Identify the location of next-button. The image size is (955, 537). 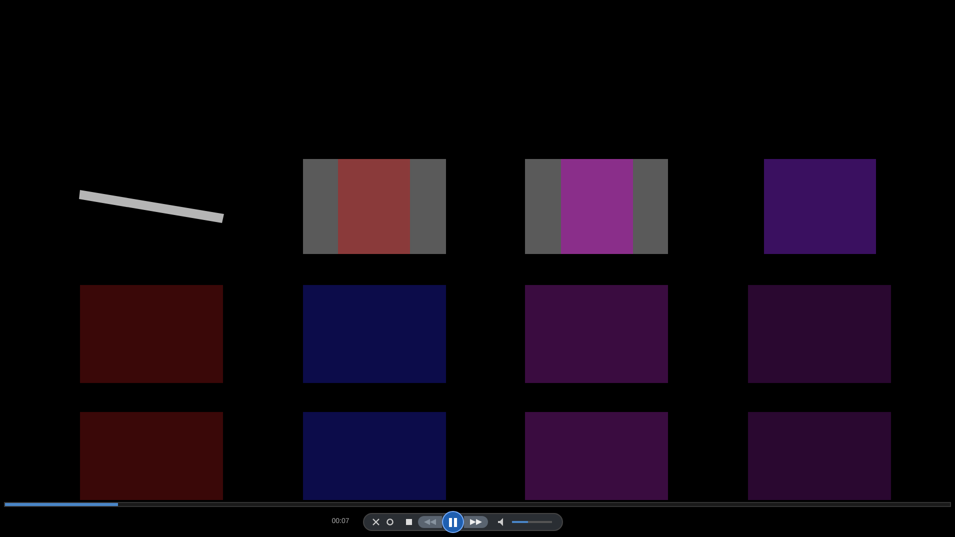
(476, 522).